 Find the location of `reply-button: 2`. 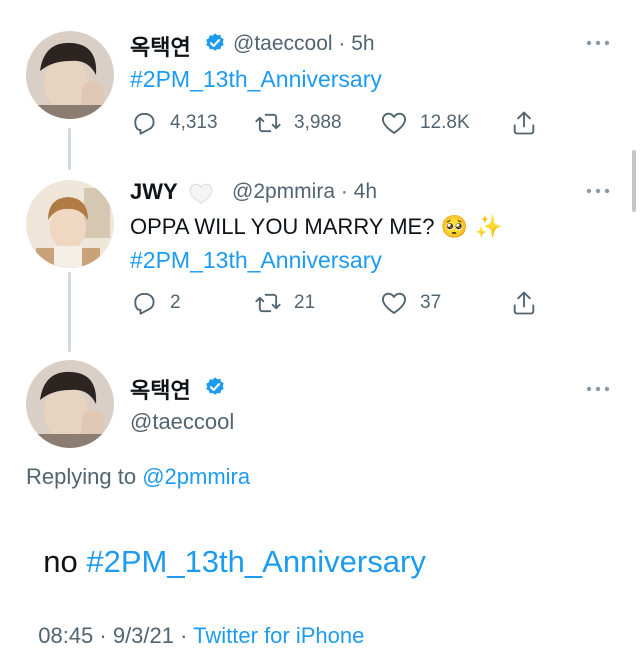

reply-button: 2 is located at coordinates (155, 303).